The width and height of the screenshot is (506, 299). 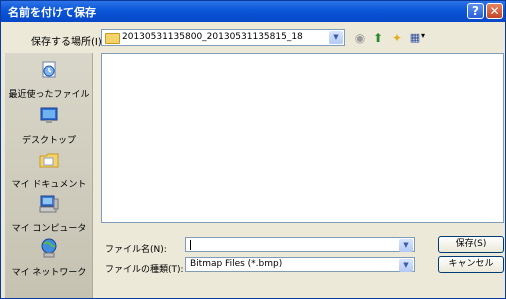 I want to click on place-my-network: マイ ネットワーク, so click(x=49, y=257).